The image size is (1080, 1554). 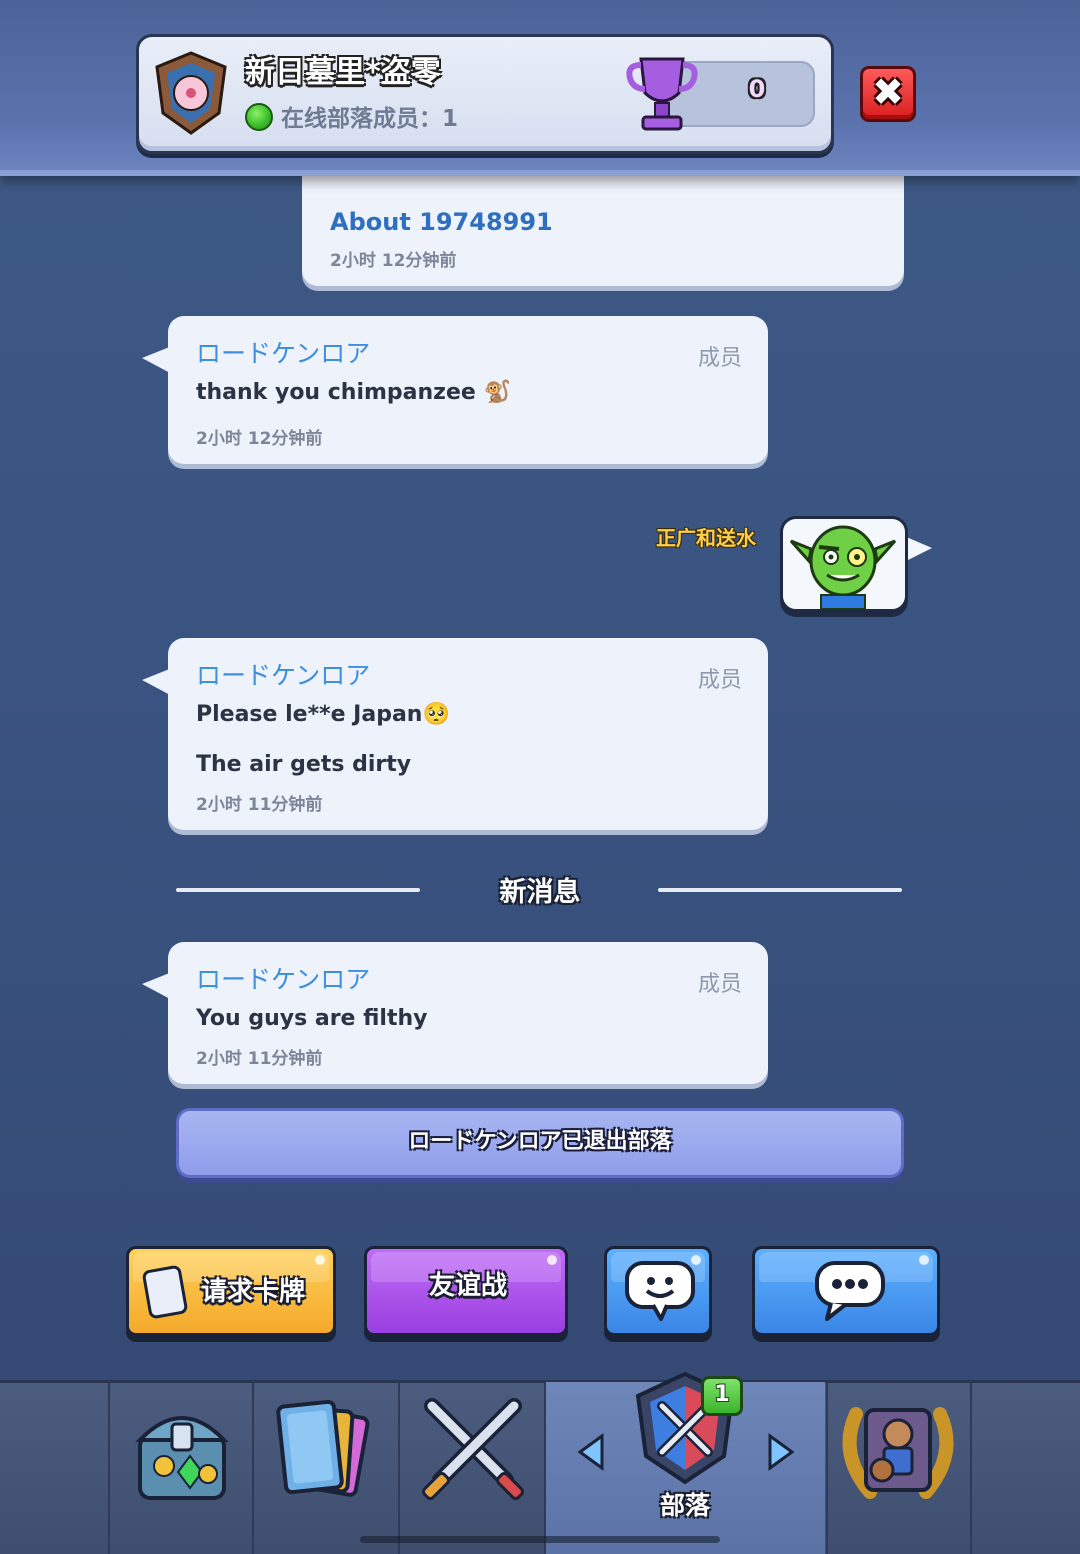 What do you see at coordinates (850, 1291) in the screenshot?
I see `speech-bubble-icon` at bounding box center [850, 1291].